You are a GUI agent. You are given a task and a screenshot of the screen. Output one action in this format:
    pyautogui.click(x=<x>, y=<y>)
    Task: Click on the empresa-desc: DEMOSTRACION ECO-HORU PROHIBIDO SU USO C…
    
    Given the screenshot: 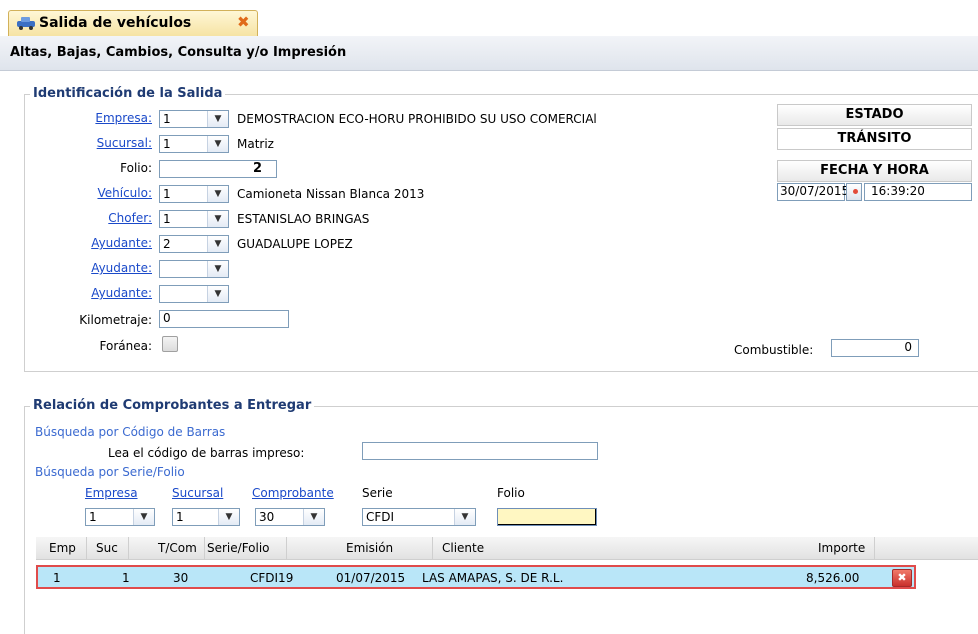 What is the action you would take?
    pyautogui.click(x=417, y=119)
    